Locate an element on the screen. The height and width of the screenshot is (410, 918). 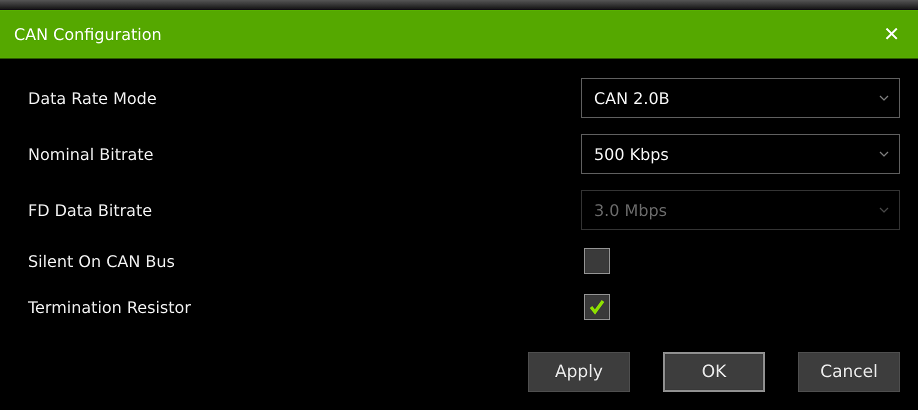
window-title: CAN Configuration is located at coordinates (88, 34).